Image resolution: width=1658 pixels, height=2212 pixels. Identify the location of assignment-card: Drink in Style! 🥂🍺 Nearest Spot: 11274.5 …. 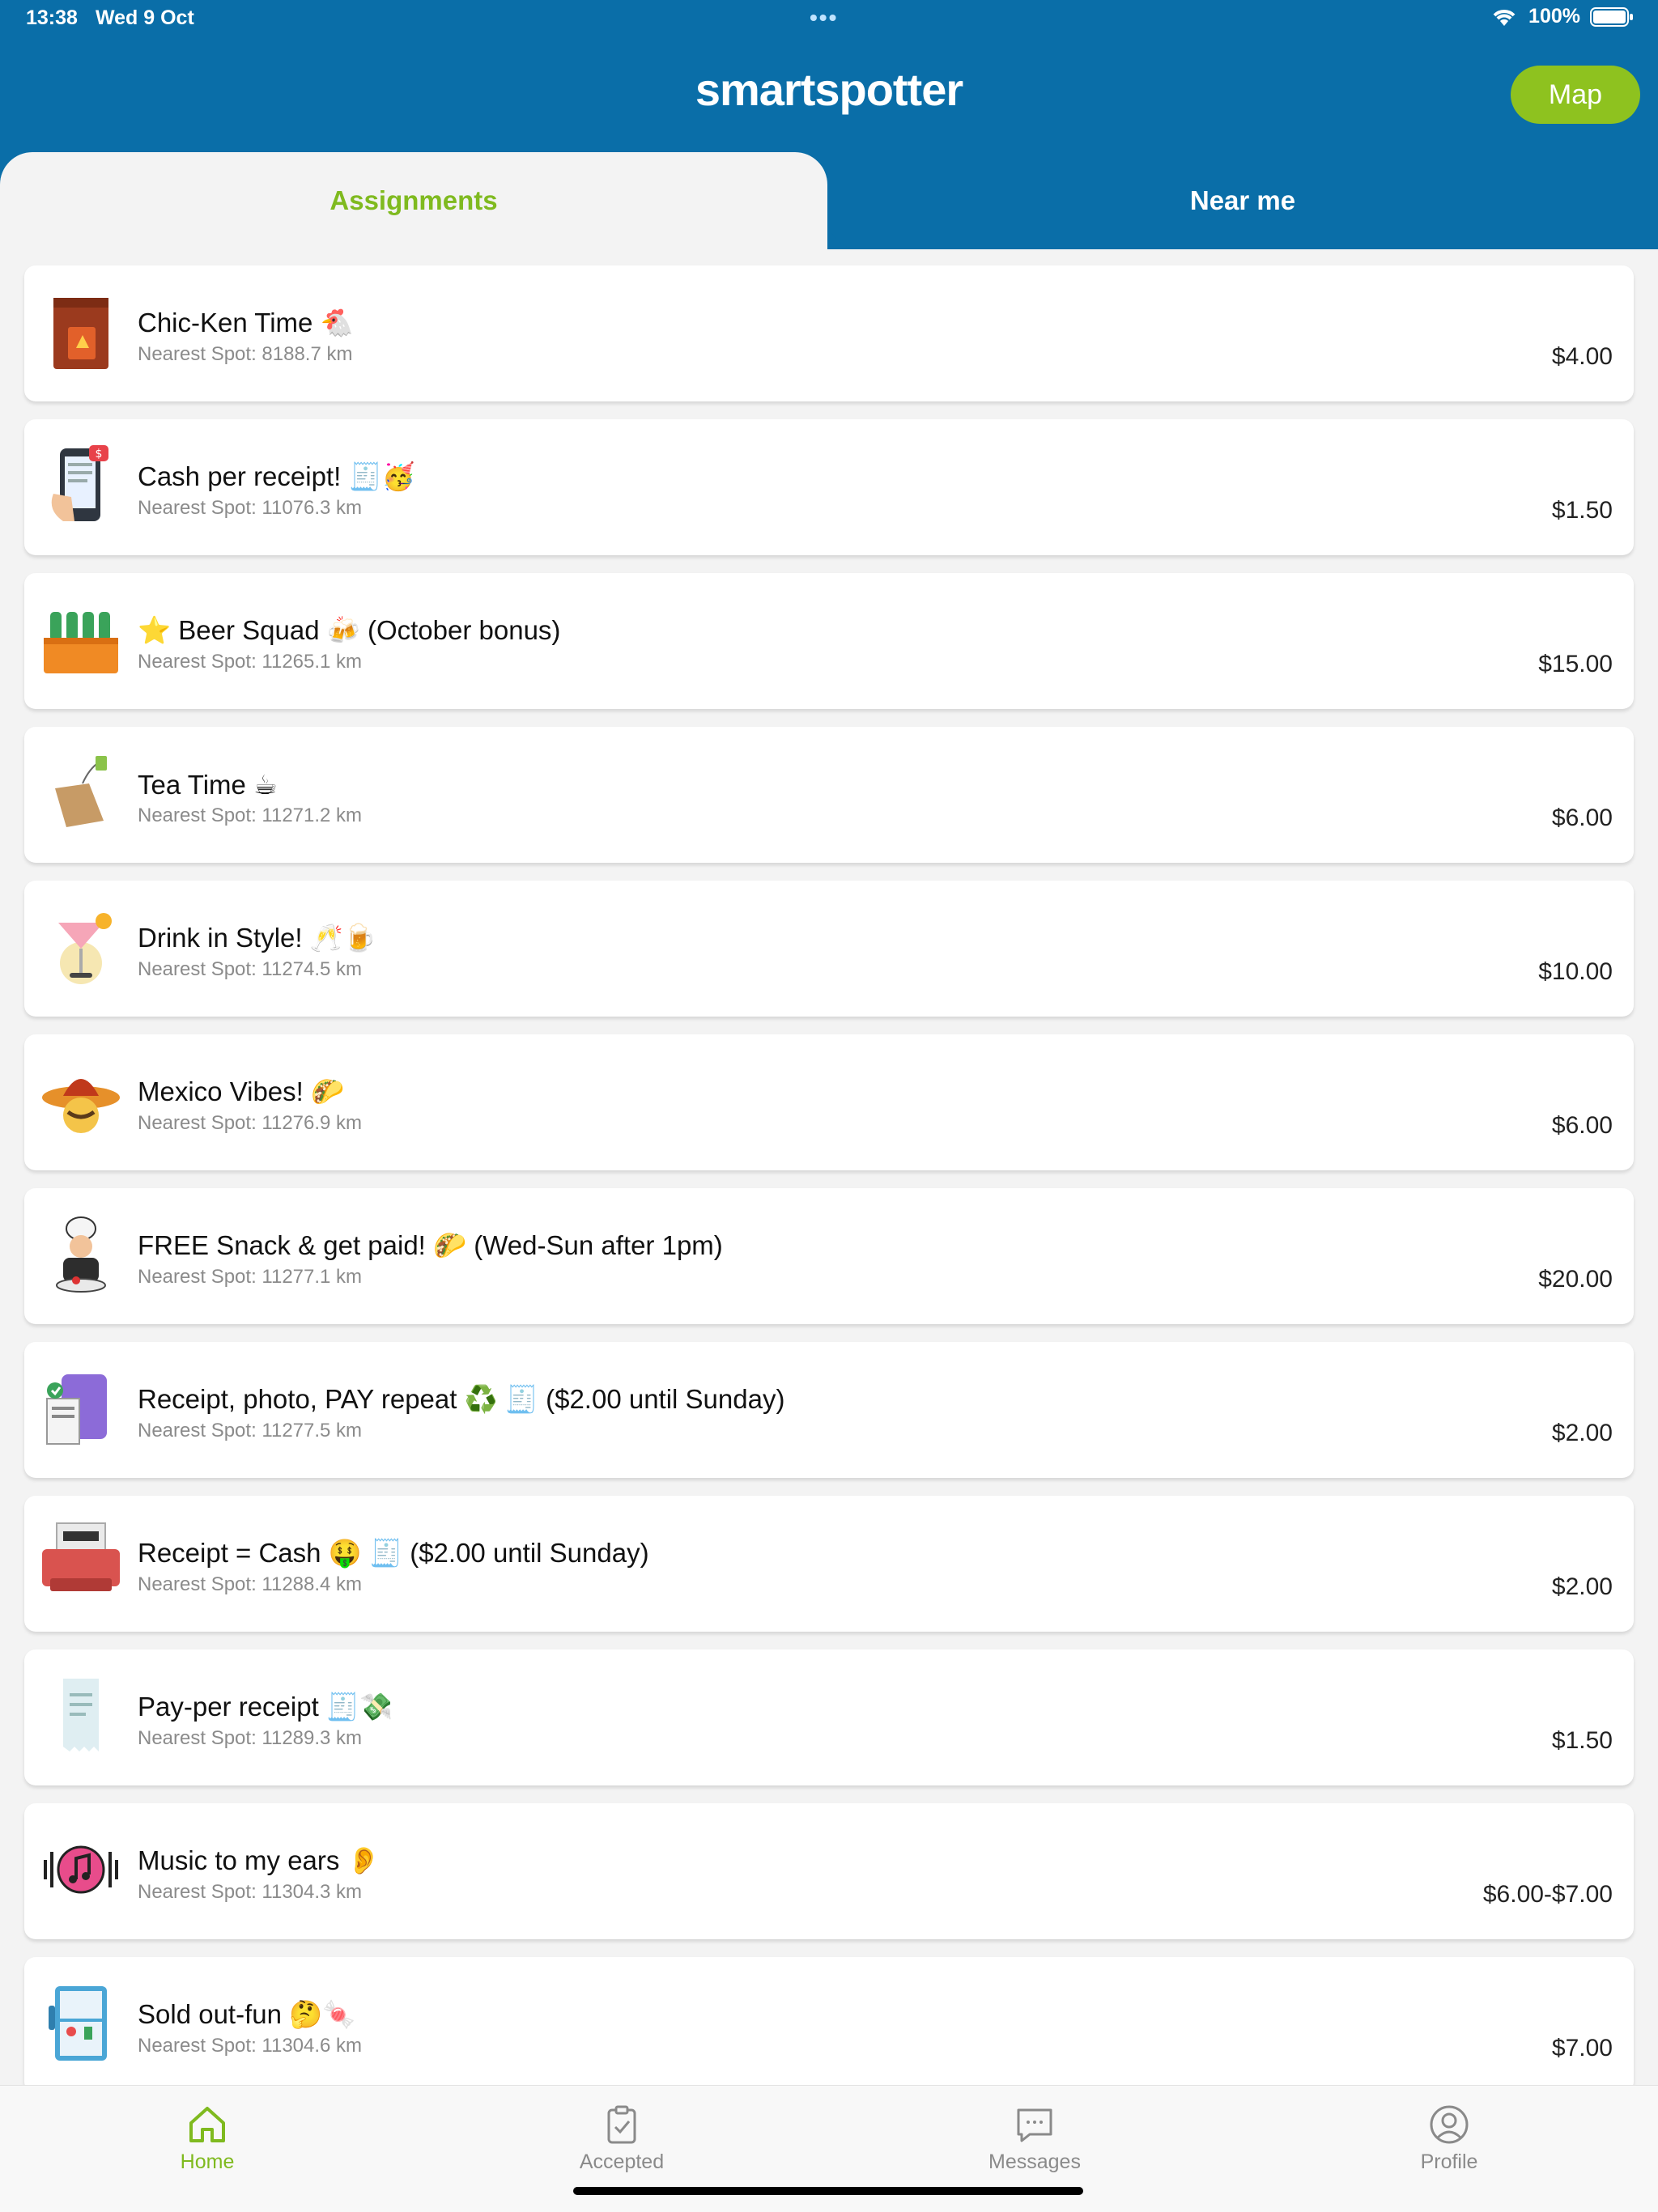
(829, 949).